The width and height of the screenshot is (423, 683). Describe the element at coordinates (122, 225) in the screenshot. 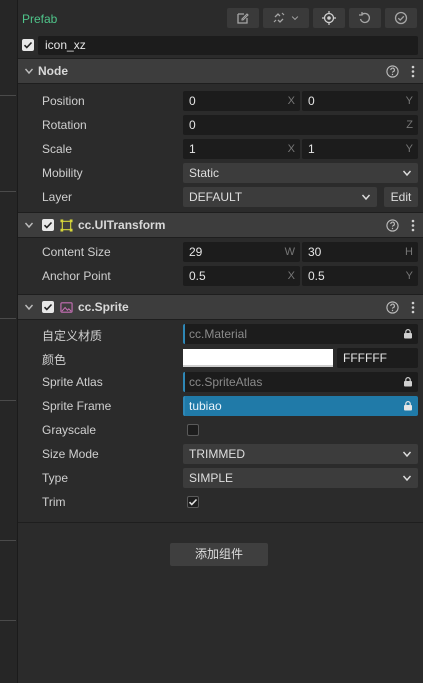

I see `uitransform-section-title: cc.UITransform` at that location.